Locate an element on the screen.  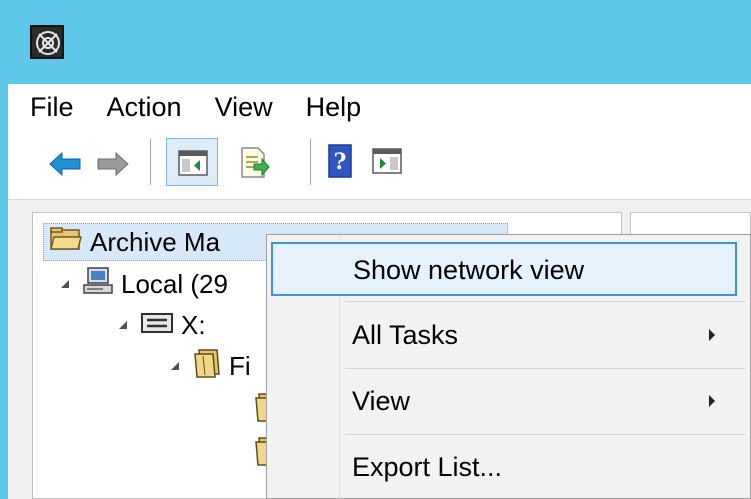
menu-bar: File Action View Help is located at coordinates (379, 107).